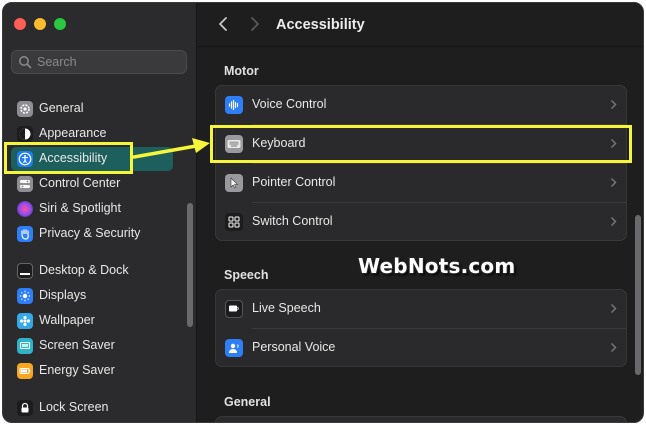 The height and width of the screenshot is (425, 646). Describe the element at coordinates (77, 370) in the screenshot. I see `sidebar-item-label: Energy Saver` at that location.